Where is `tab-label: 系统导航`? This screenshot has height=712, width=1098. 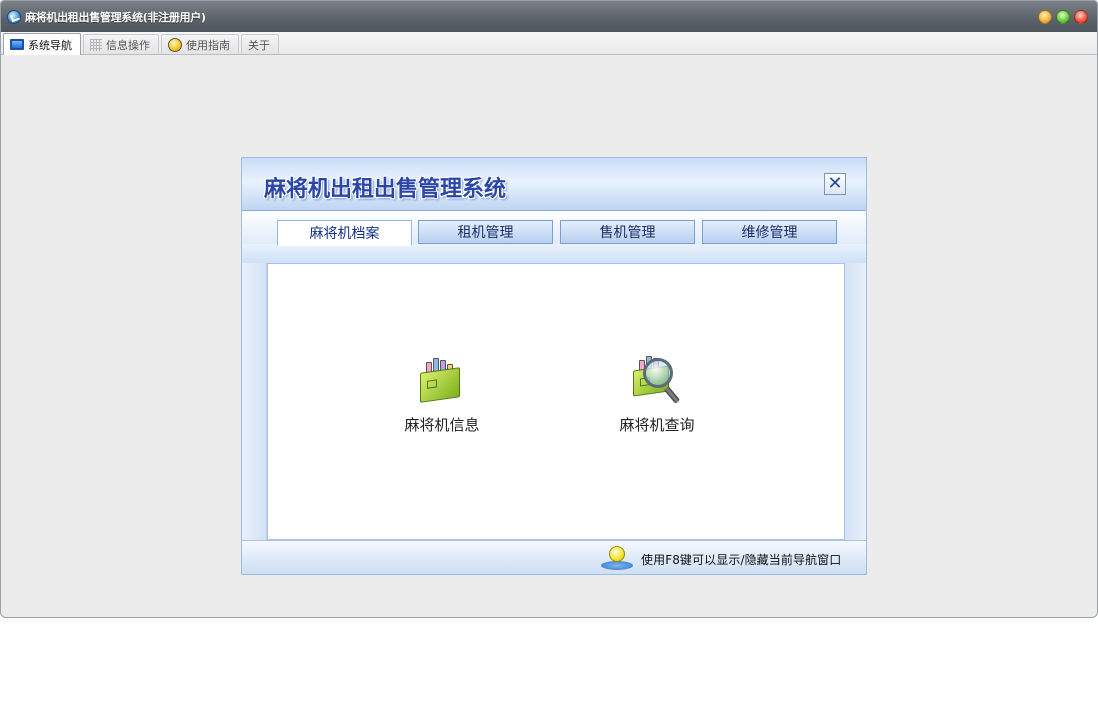 tab-label: 系统导航 is located at coordinates (50, 45).